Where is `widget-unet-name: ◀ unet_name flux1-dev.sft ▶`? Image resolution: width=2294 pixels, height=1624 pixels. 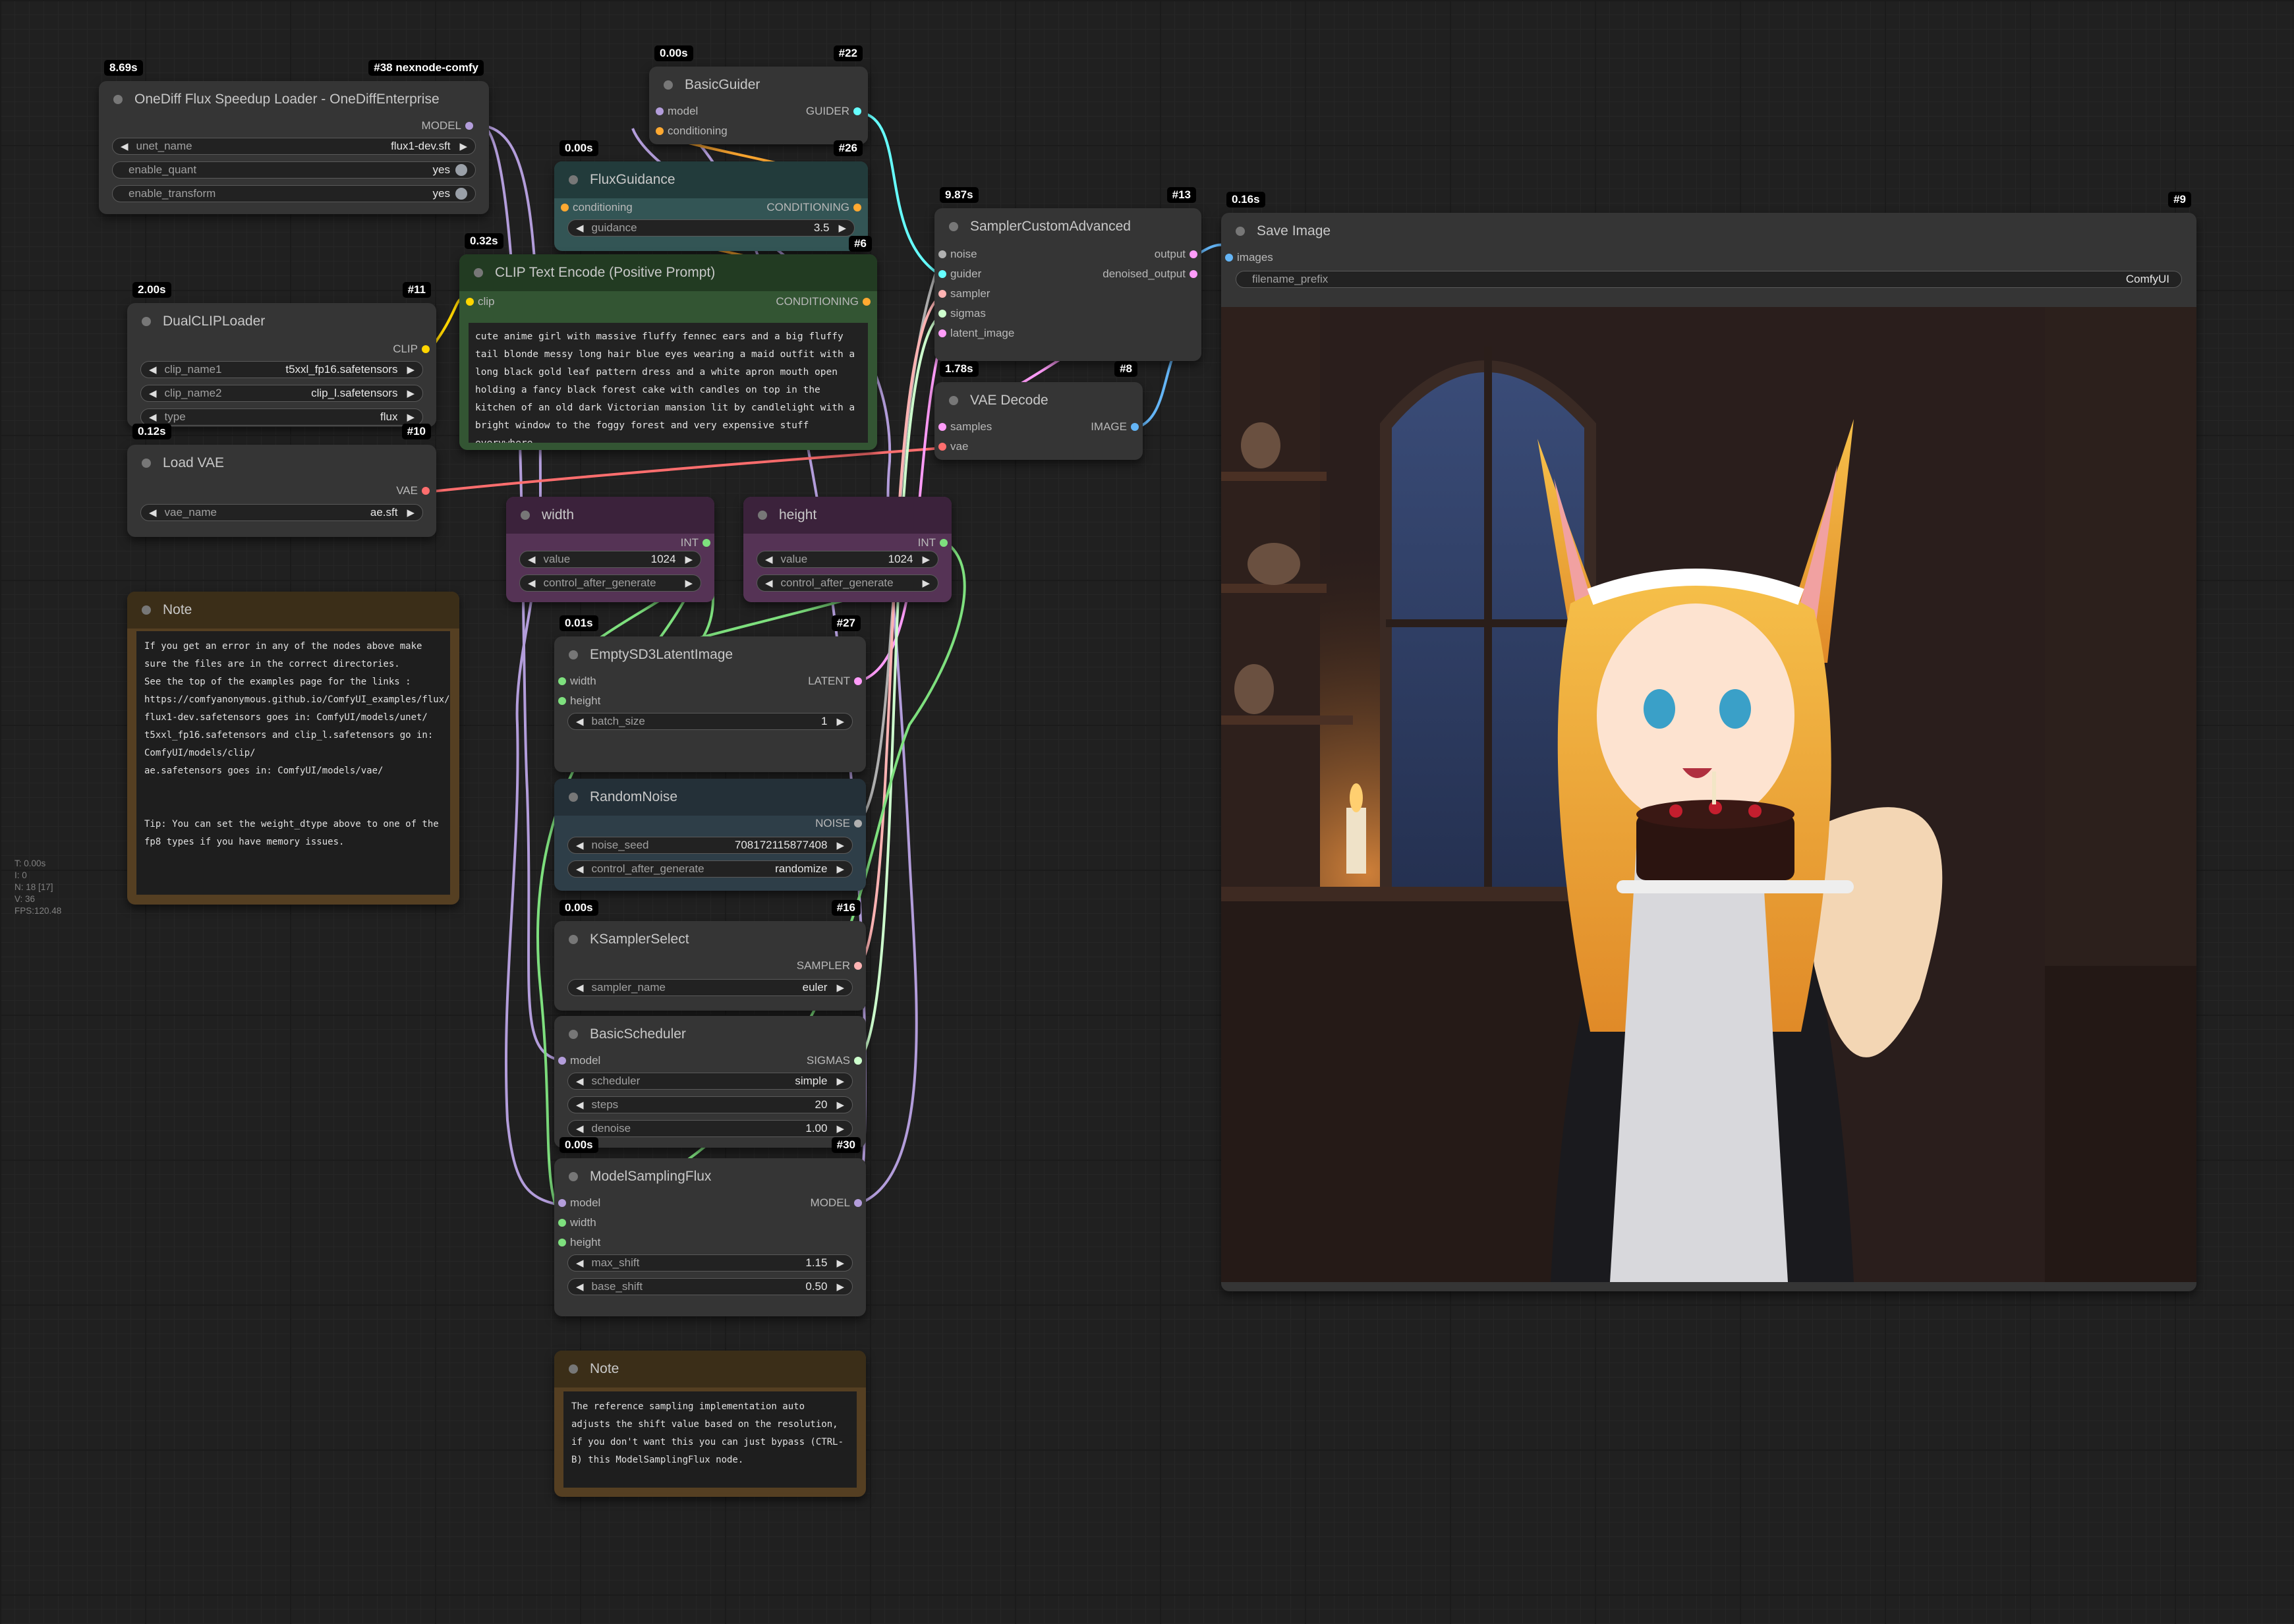
widget-unet-name: ◀ unet_name flux1-dev.sft ▶ is located at coordinates (294, 146).